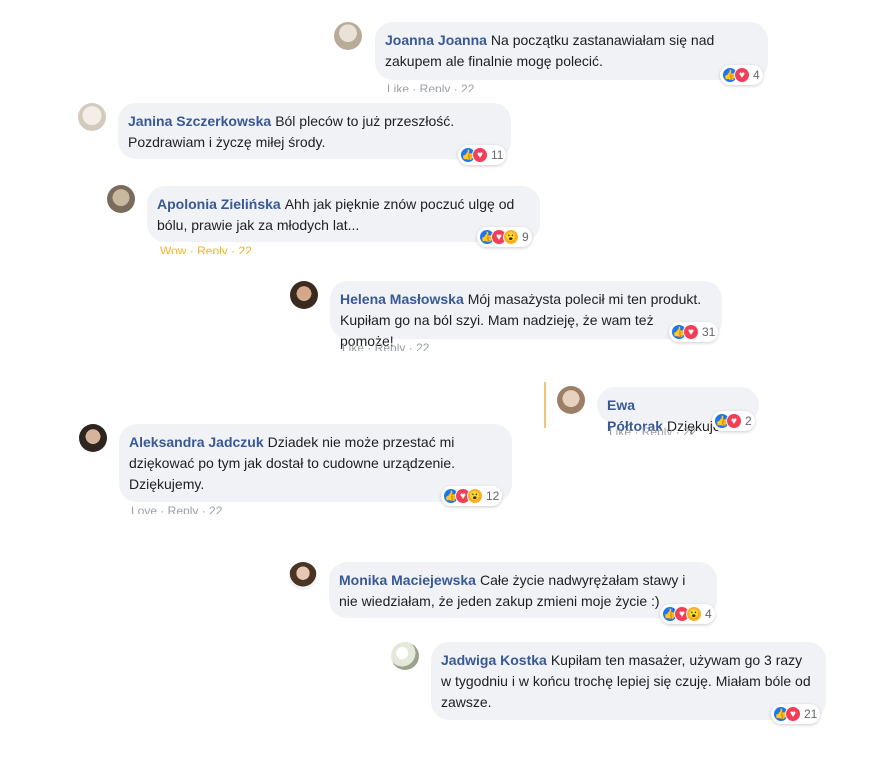 The image size is (875, 763). I want to click on comment-actions: Wow · Reply · 22, so click(206, 249).